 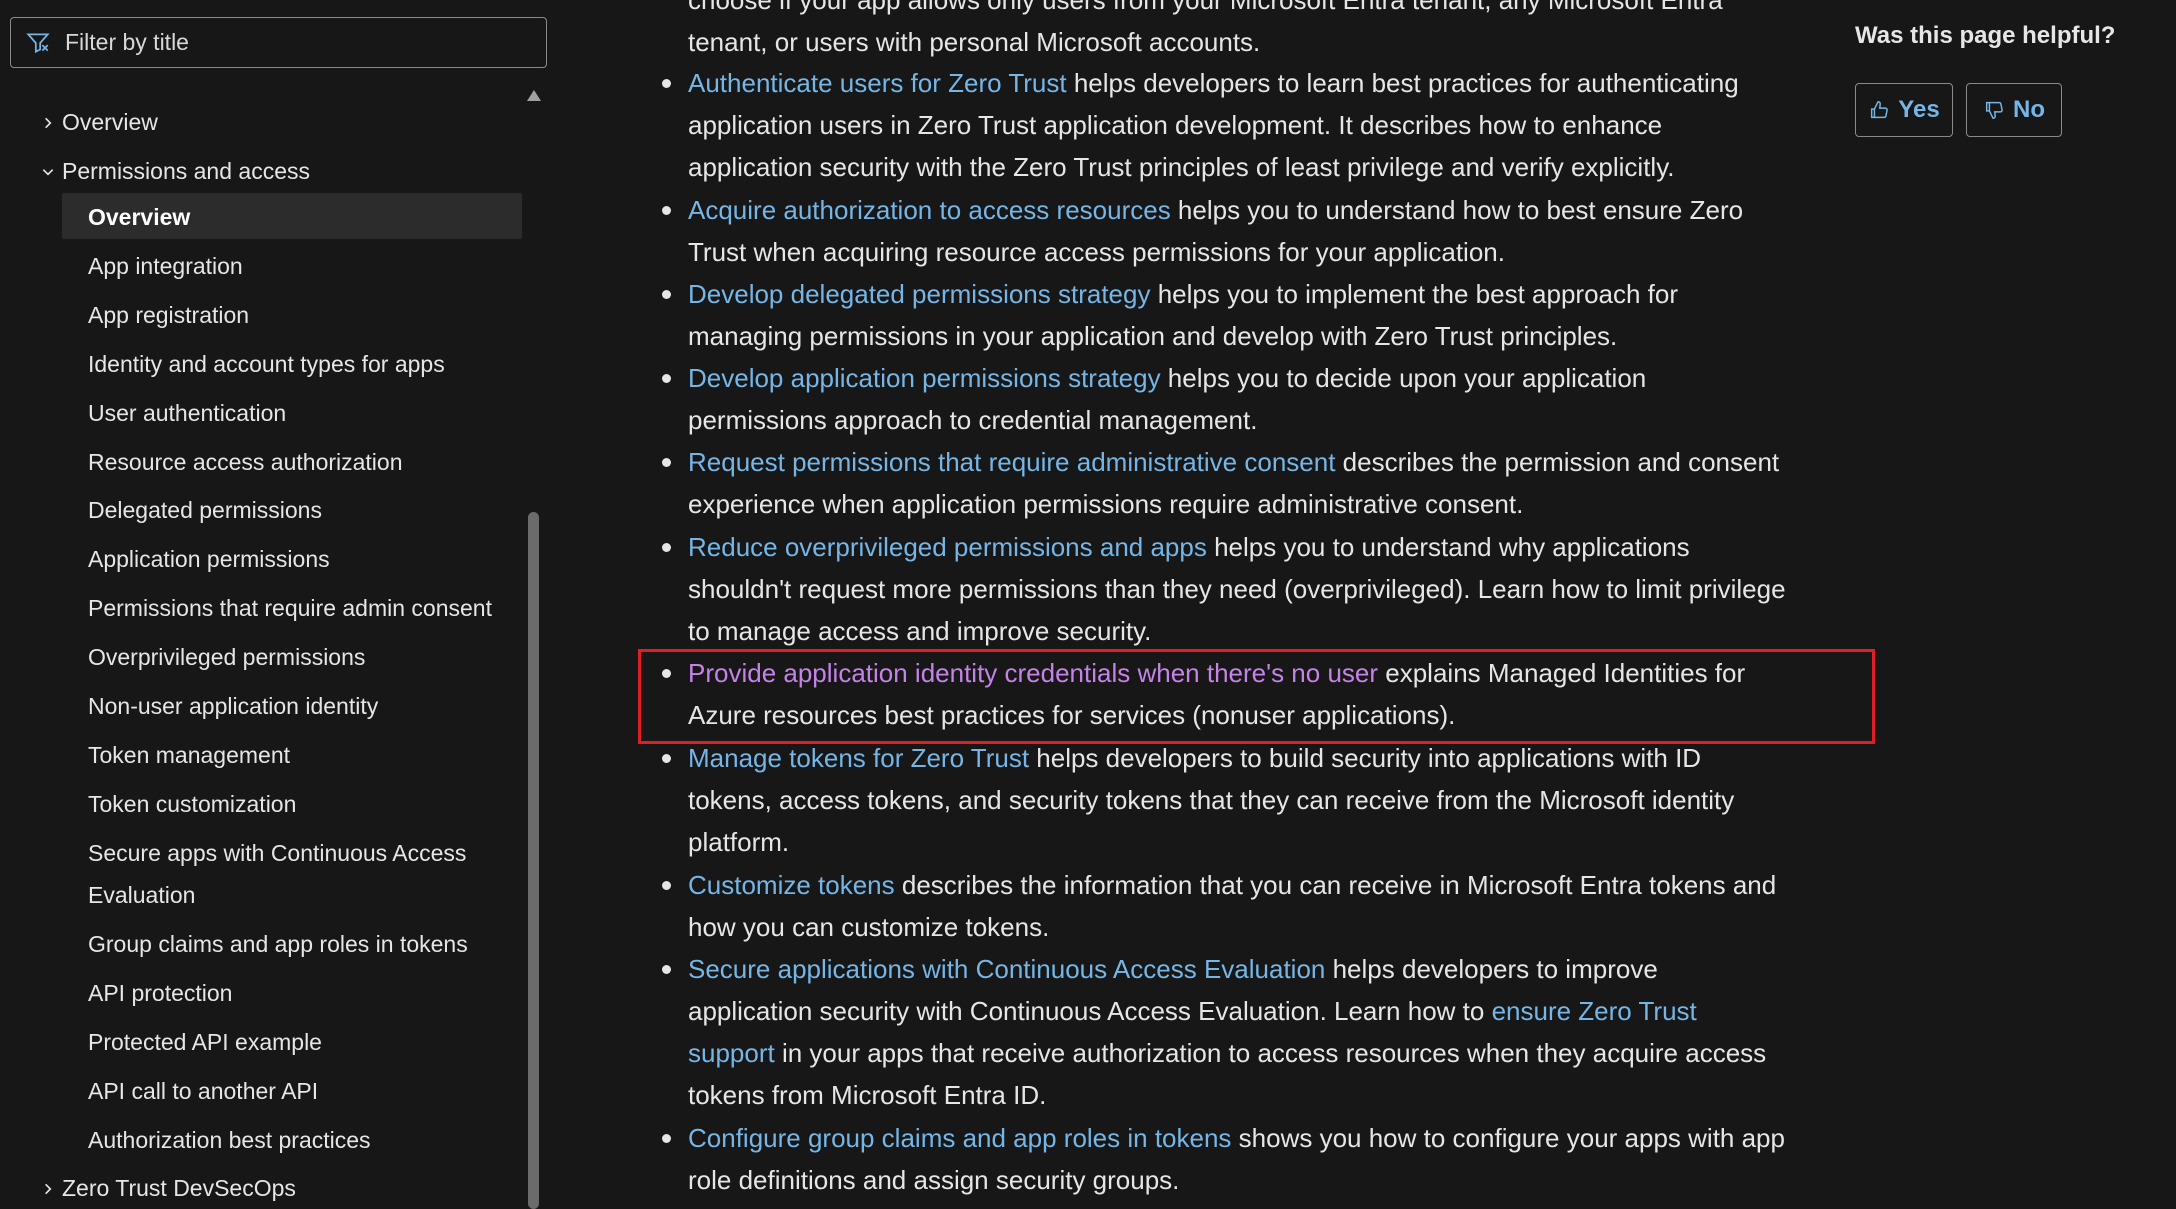 I want to click on no-label: No, so click(x=2029, y=109).